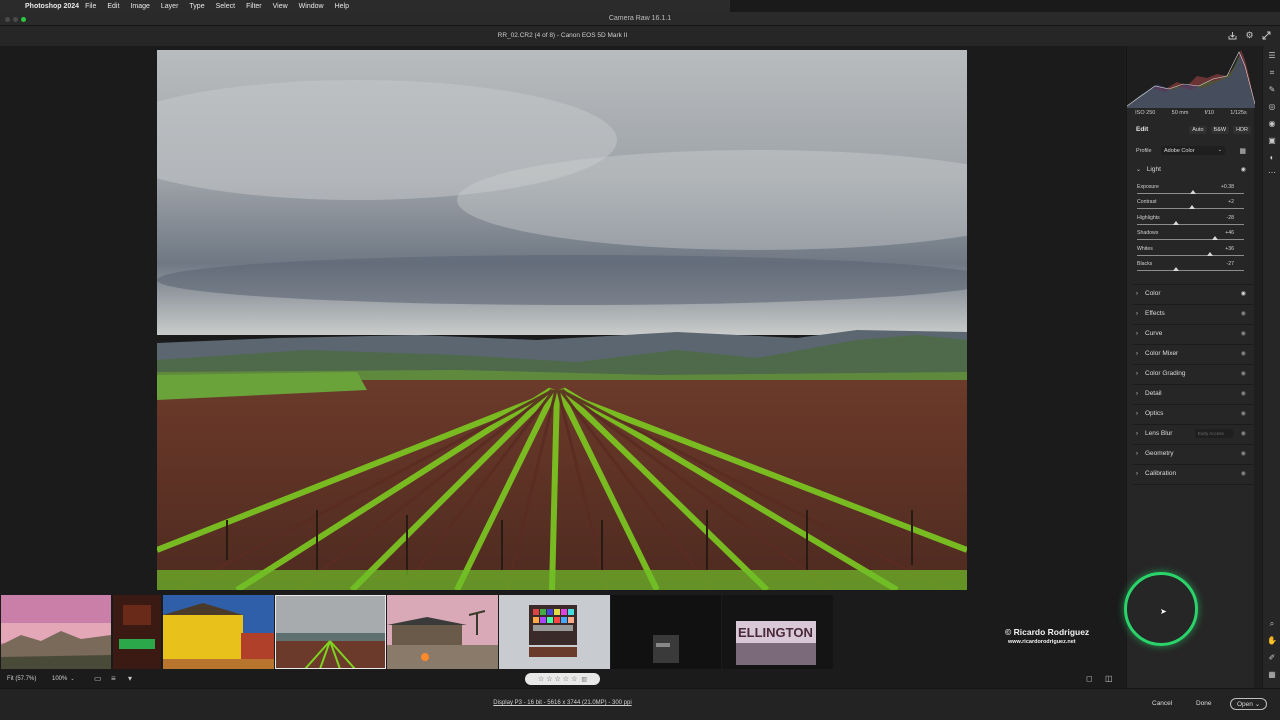 This screenshot has height=720, width=1280. What do you see at coordinates (562, 679) in the screenshot?
I see `star-rating: ☆ ☆ ☆ ☆ ☆ ▥` at bounding box center [562, 679].